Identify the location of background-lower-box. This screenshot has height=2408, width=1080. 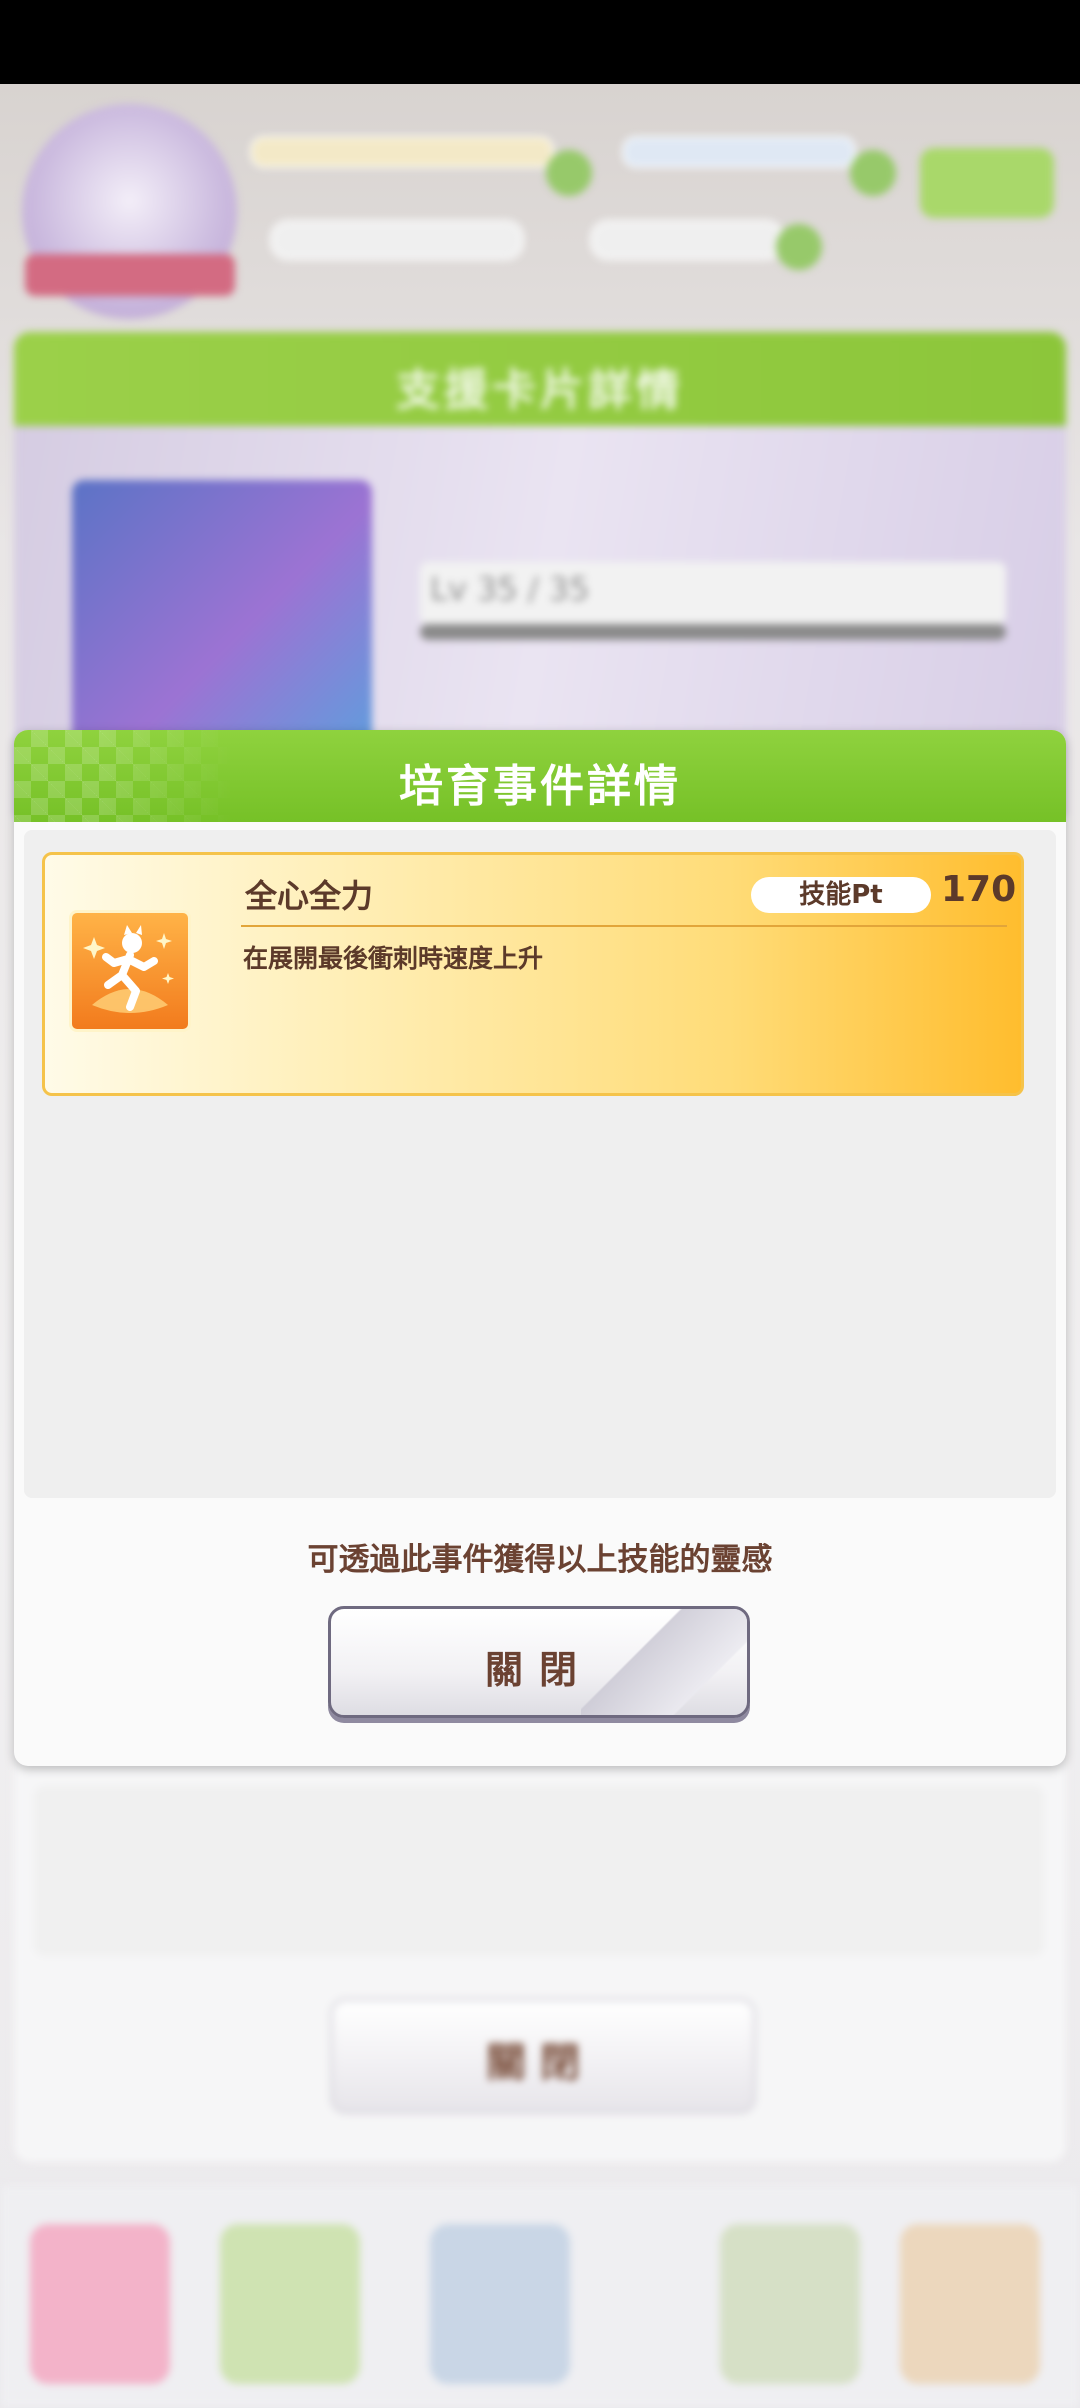
(539, 1871).